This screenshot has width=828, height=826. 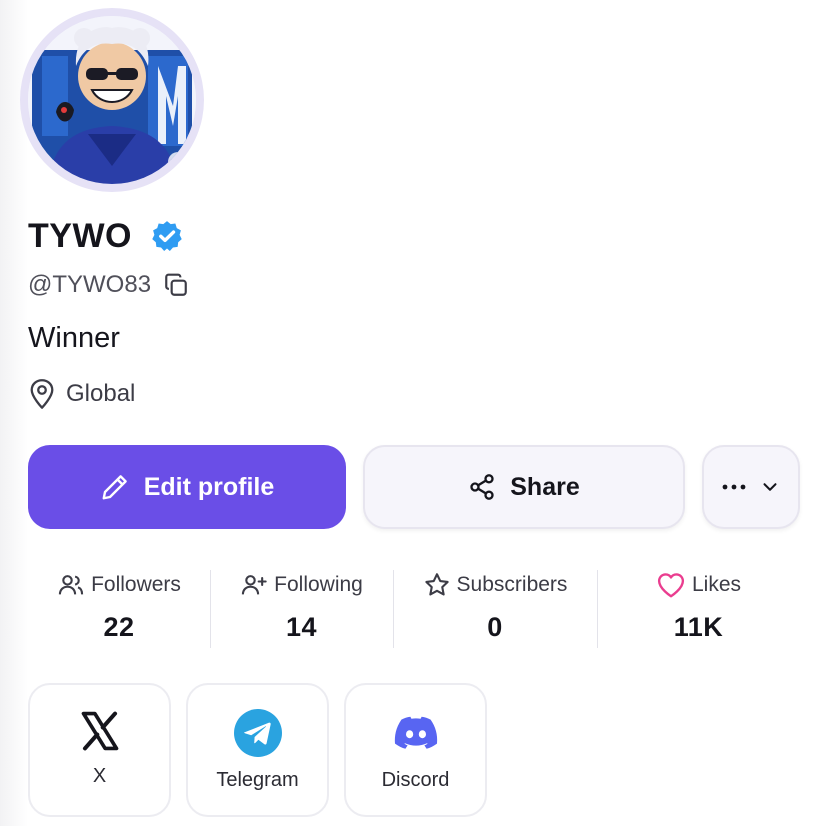 What do you see at coordinates (751, 487) in the screenshot?
I see `more-options-button` at bounding box center [751, 487].